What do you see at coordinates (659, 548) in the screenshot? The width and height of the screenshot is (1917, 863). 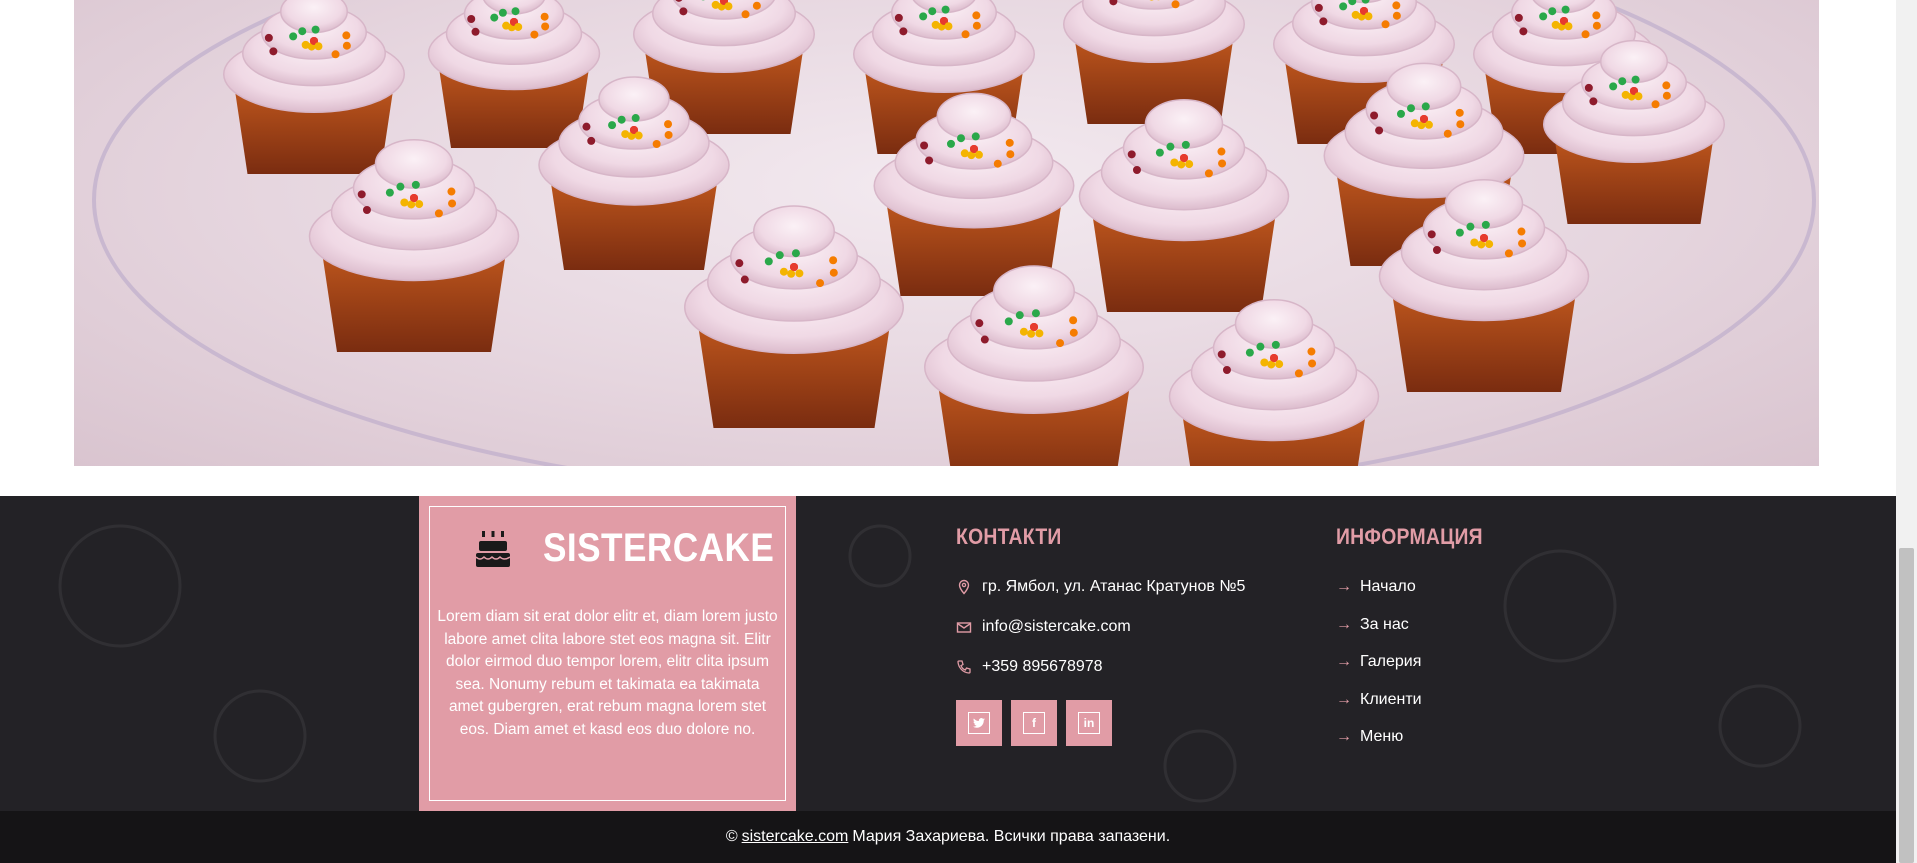 I see `brand-name: SISTERCAKE` at bounding box center [659, 548].